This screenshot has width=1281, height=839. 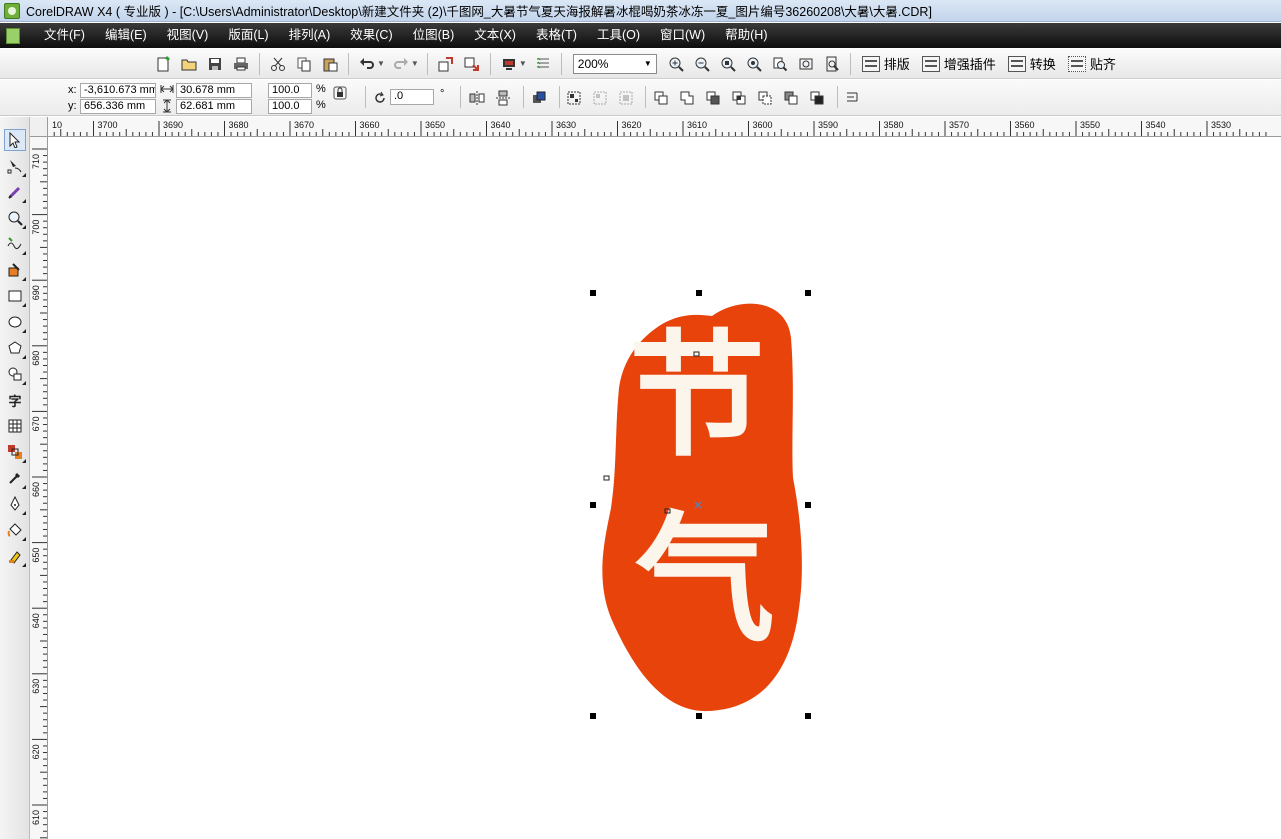 I want to click on scale-y-field: 100.0, so click(x=290, y=106).